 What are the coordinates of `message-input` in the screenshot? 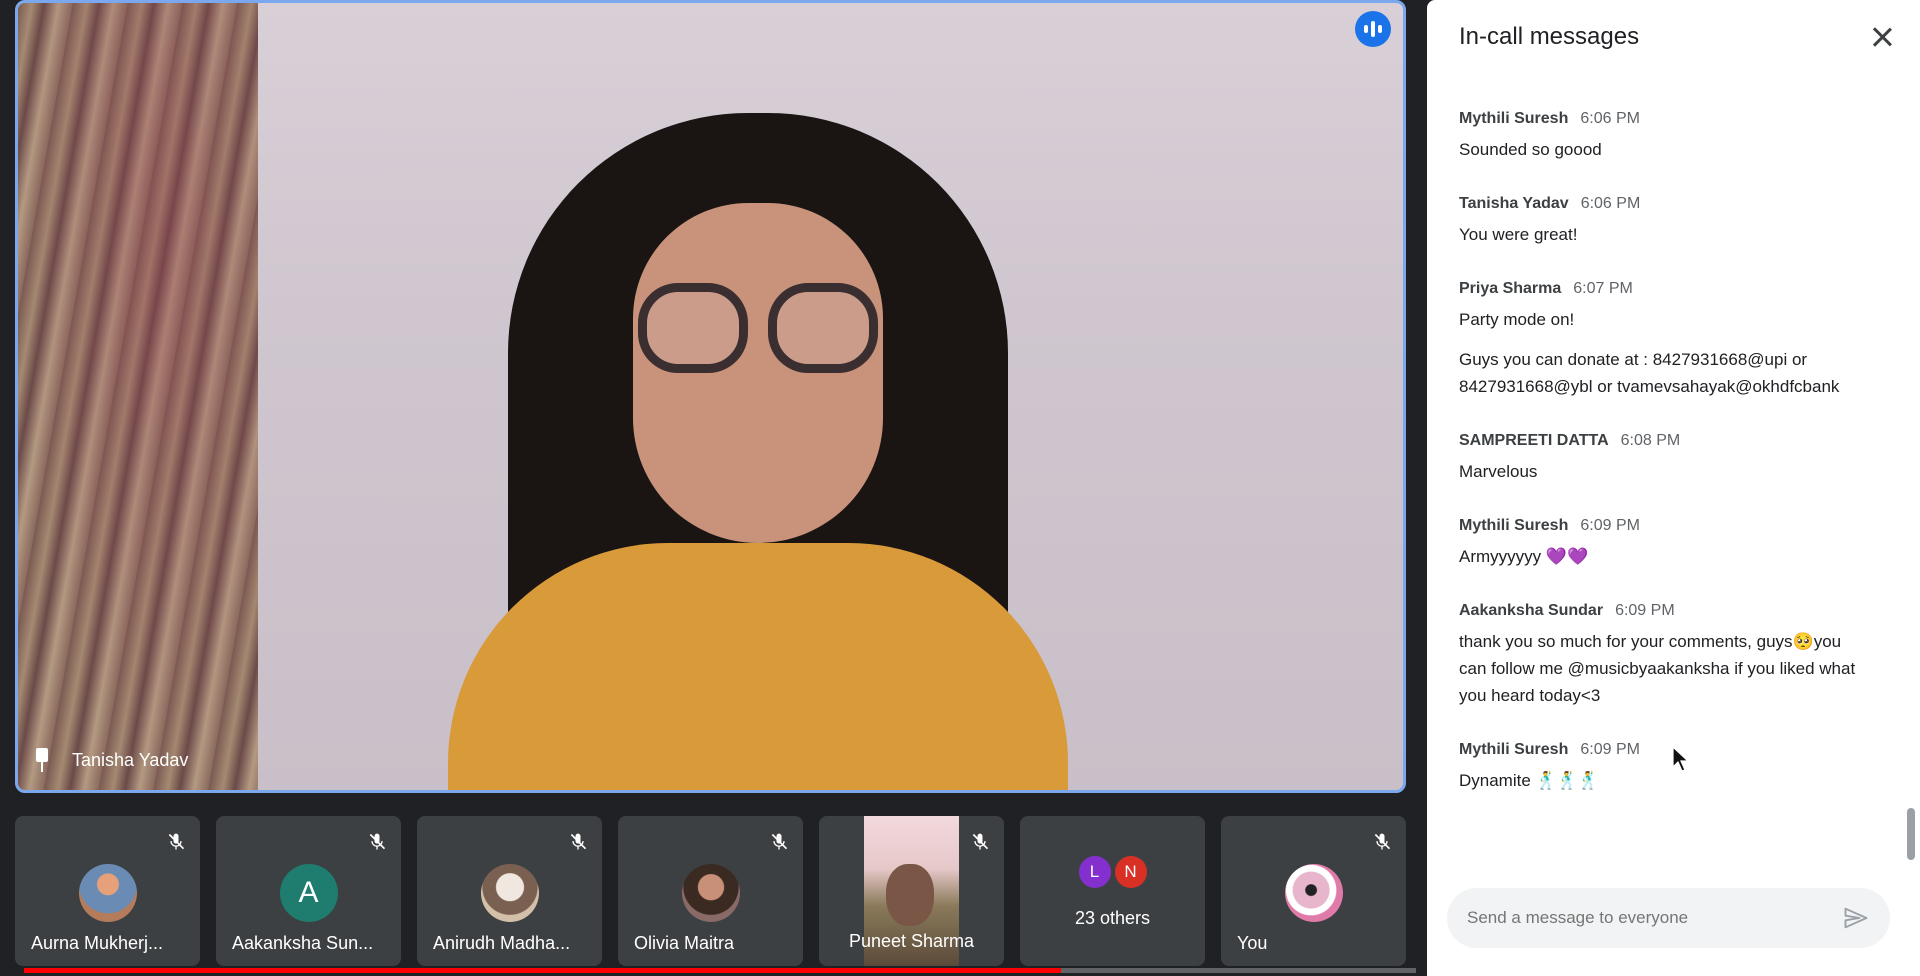 It's located at (1654, 918).